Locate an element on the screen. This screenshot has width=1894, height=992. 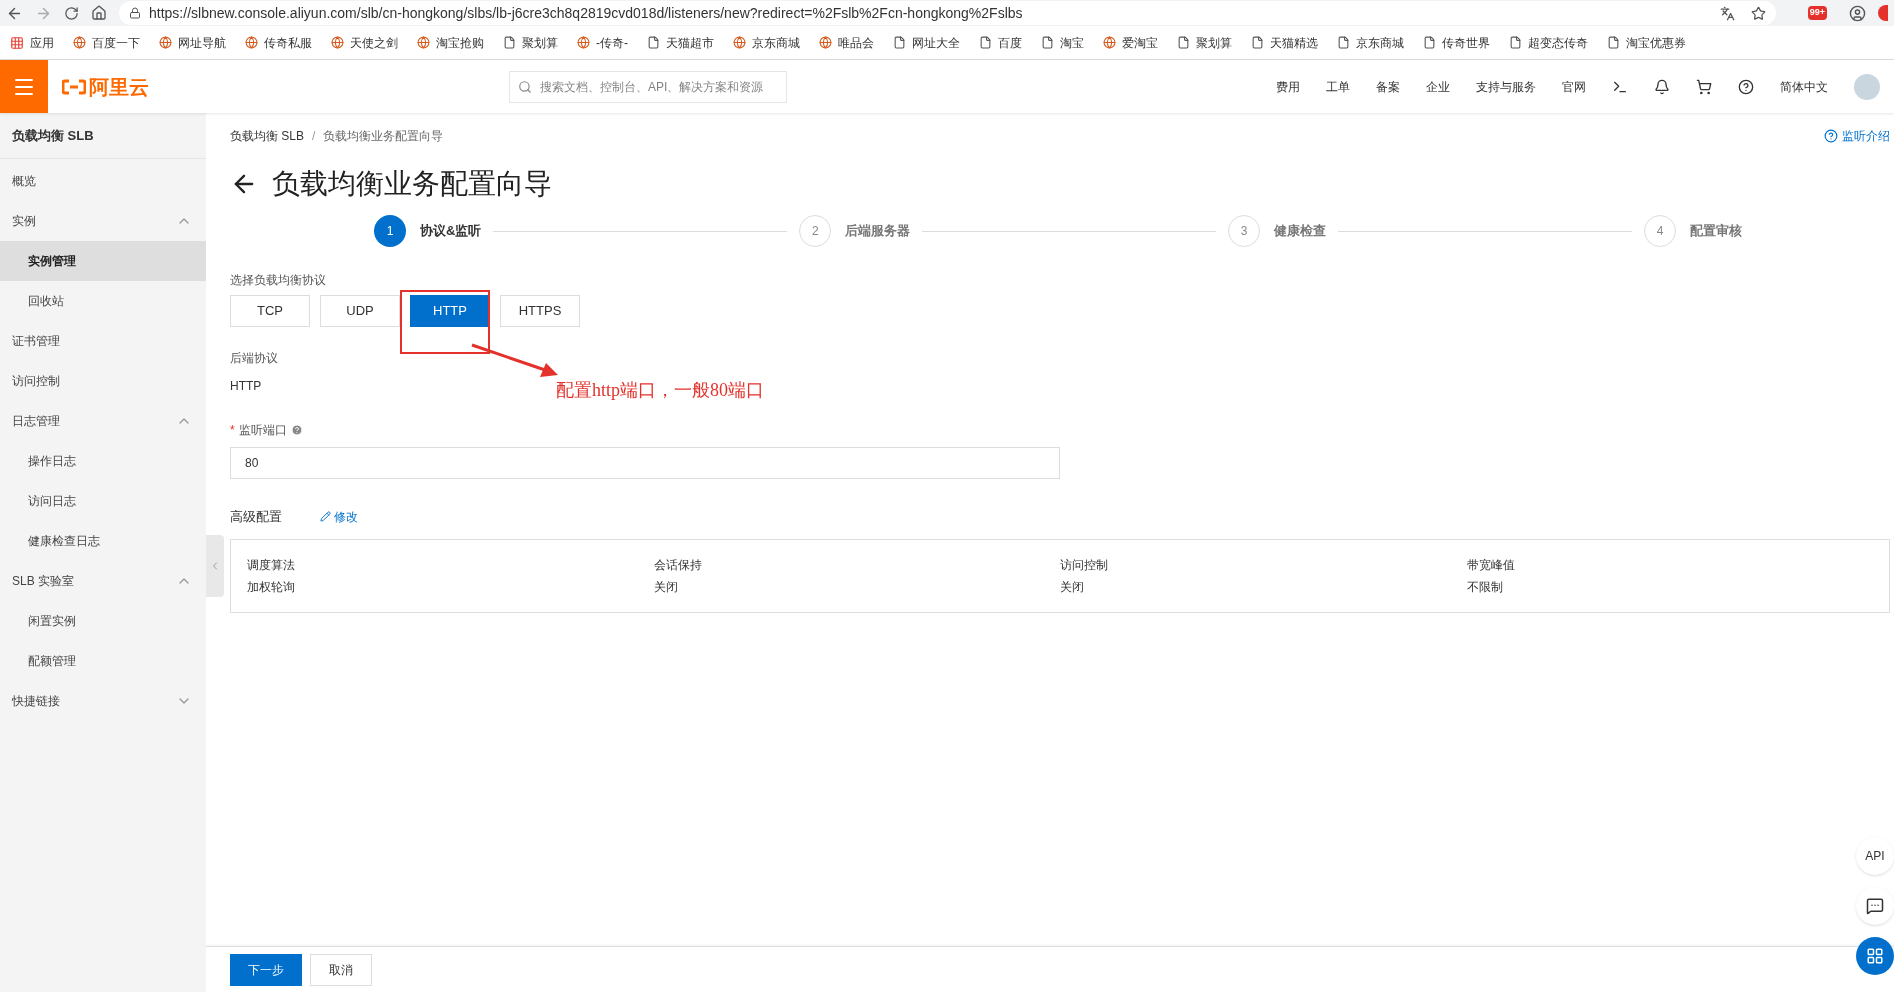
step-number: 1 is located at coordinates (390, 231).